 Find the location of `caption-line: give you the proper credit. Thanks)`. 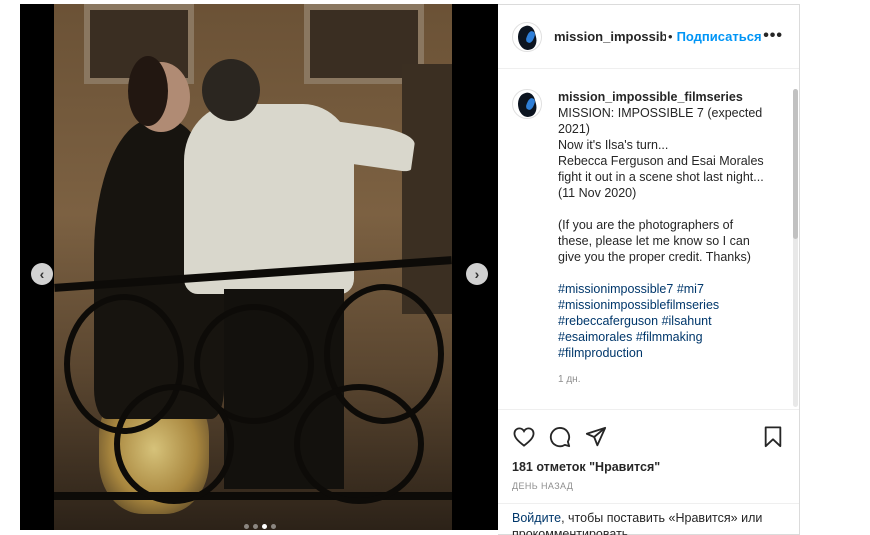

caption-line: give you the proper credit. Thanks) is located at coordinates (654, 257).